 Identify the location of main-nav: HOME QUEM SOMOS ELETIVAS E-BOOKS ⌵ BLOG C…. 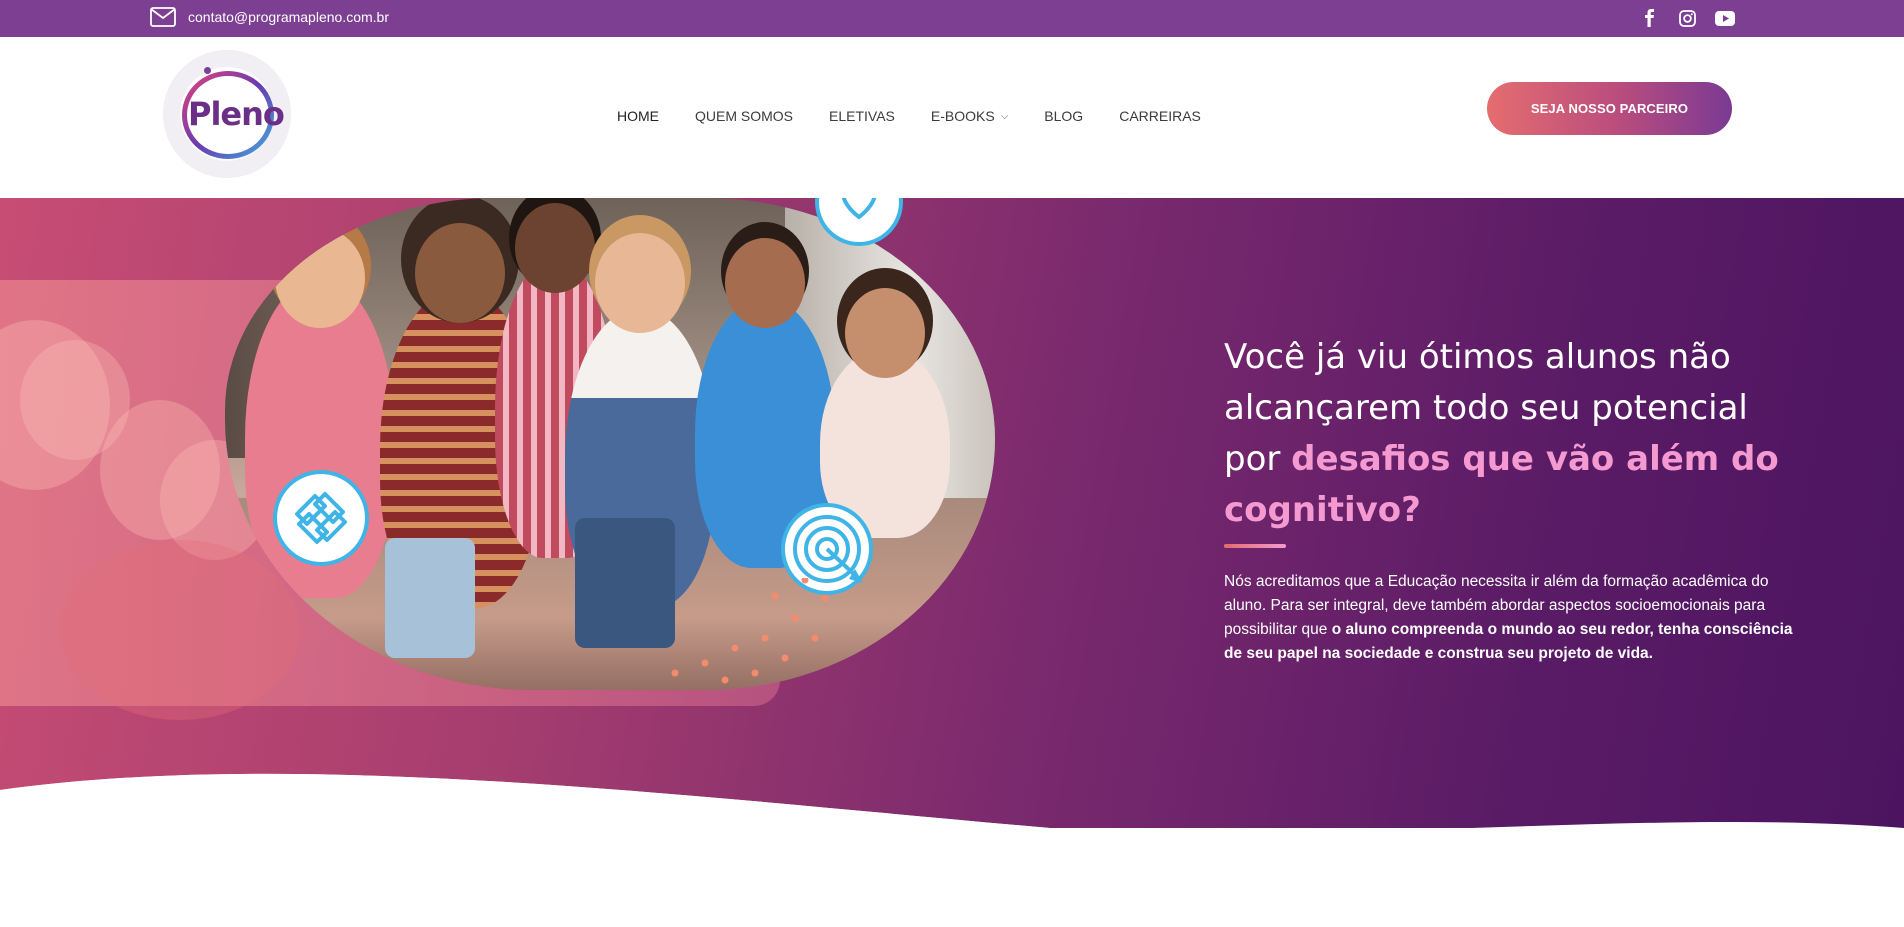
(927, 116).